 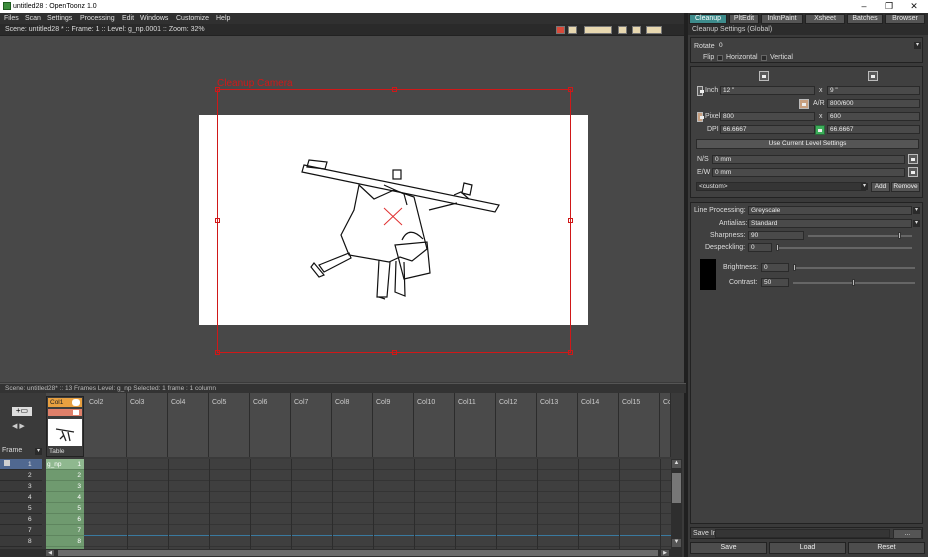 What do you see at coordinates (394, 352) in the screenshot?
I see `camera-handle-bm` at bounding box center [394, 352].